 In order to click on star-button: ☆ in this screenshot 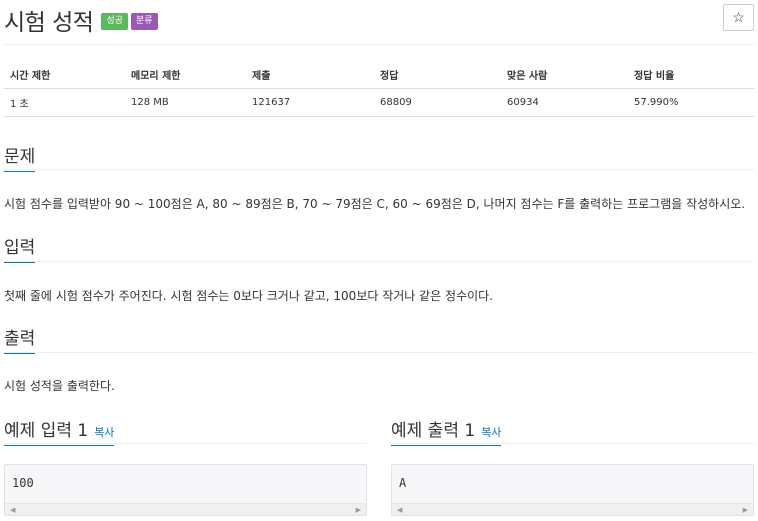, I will do `click(738, 17)`.